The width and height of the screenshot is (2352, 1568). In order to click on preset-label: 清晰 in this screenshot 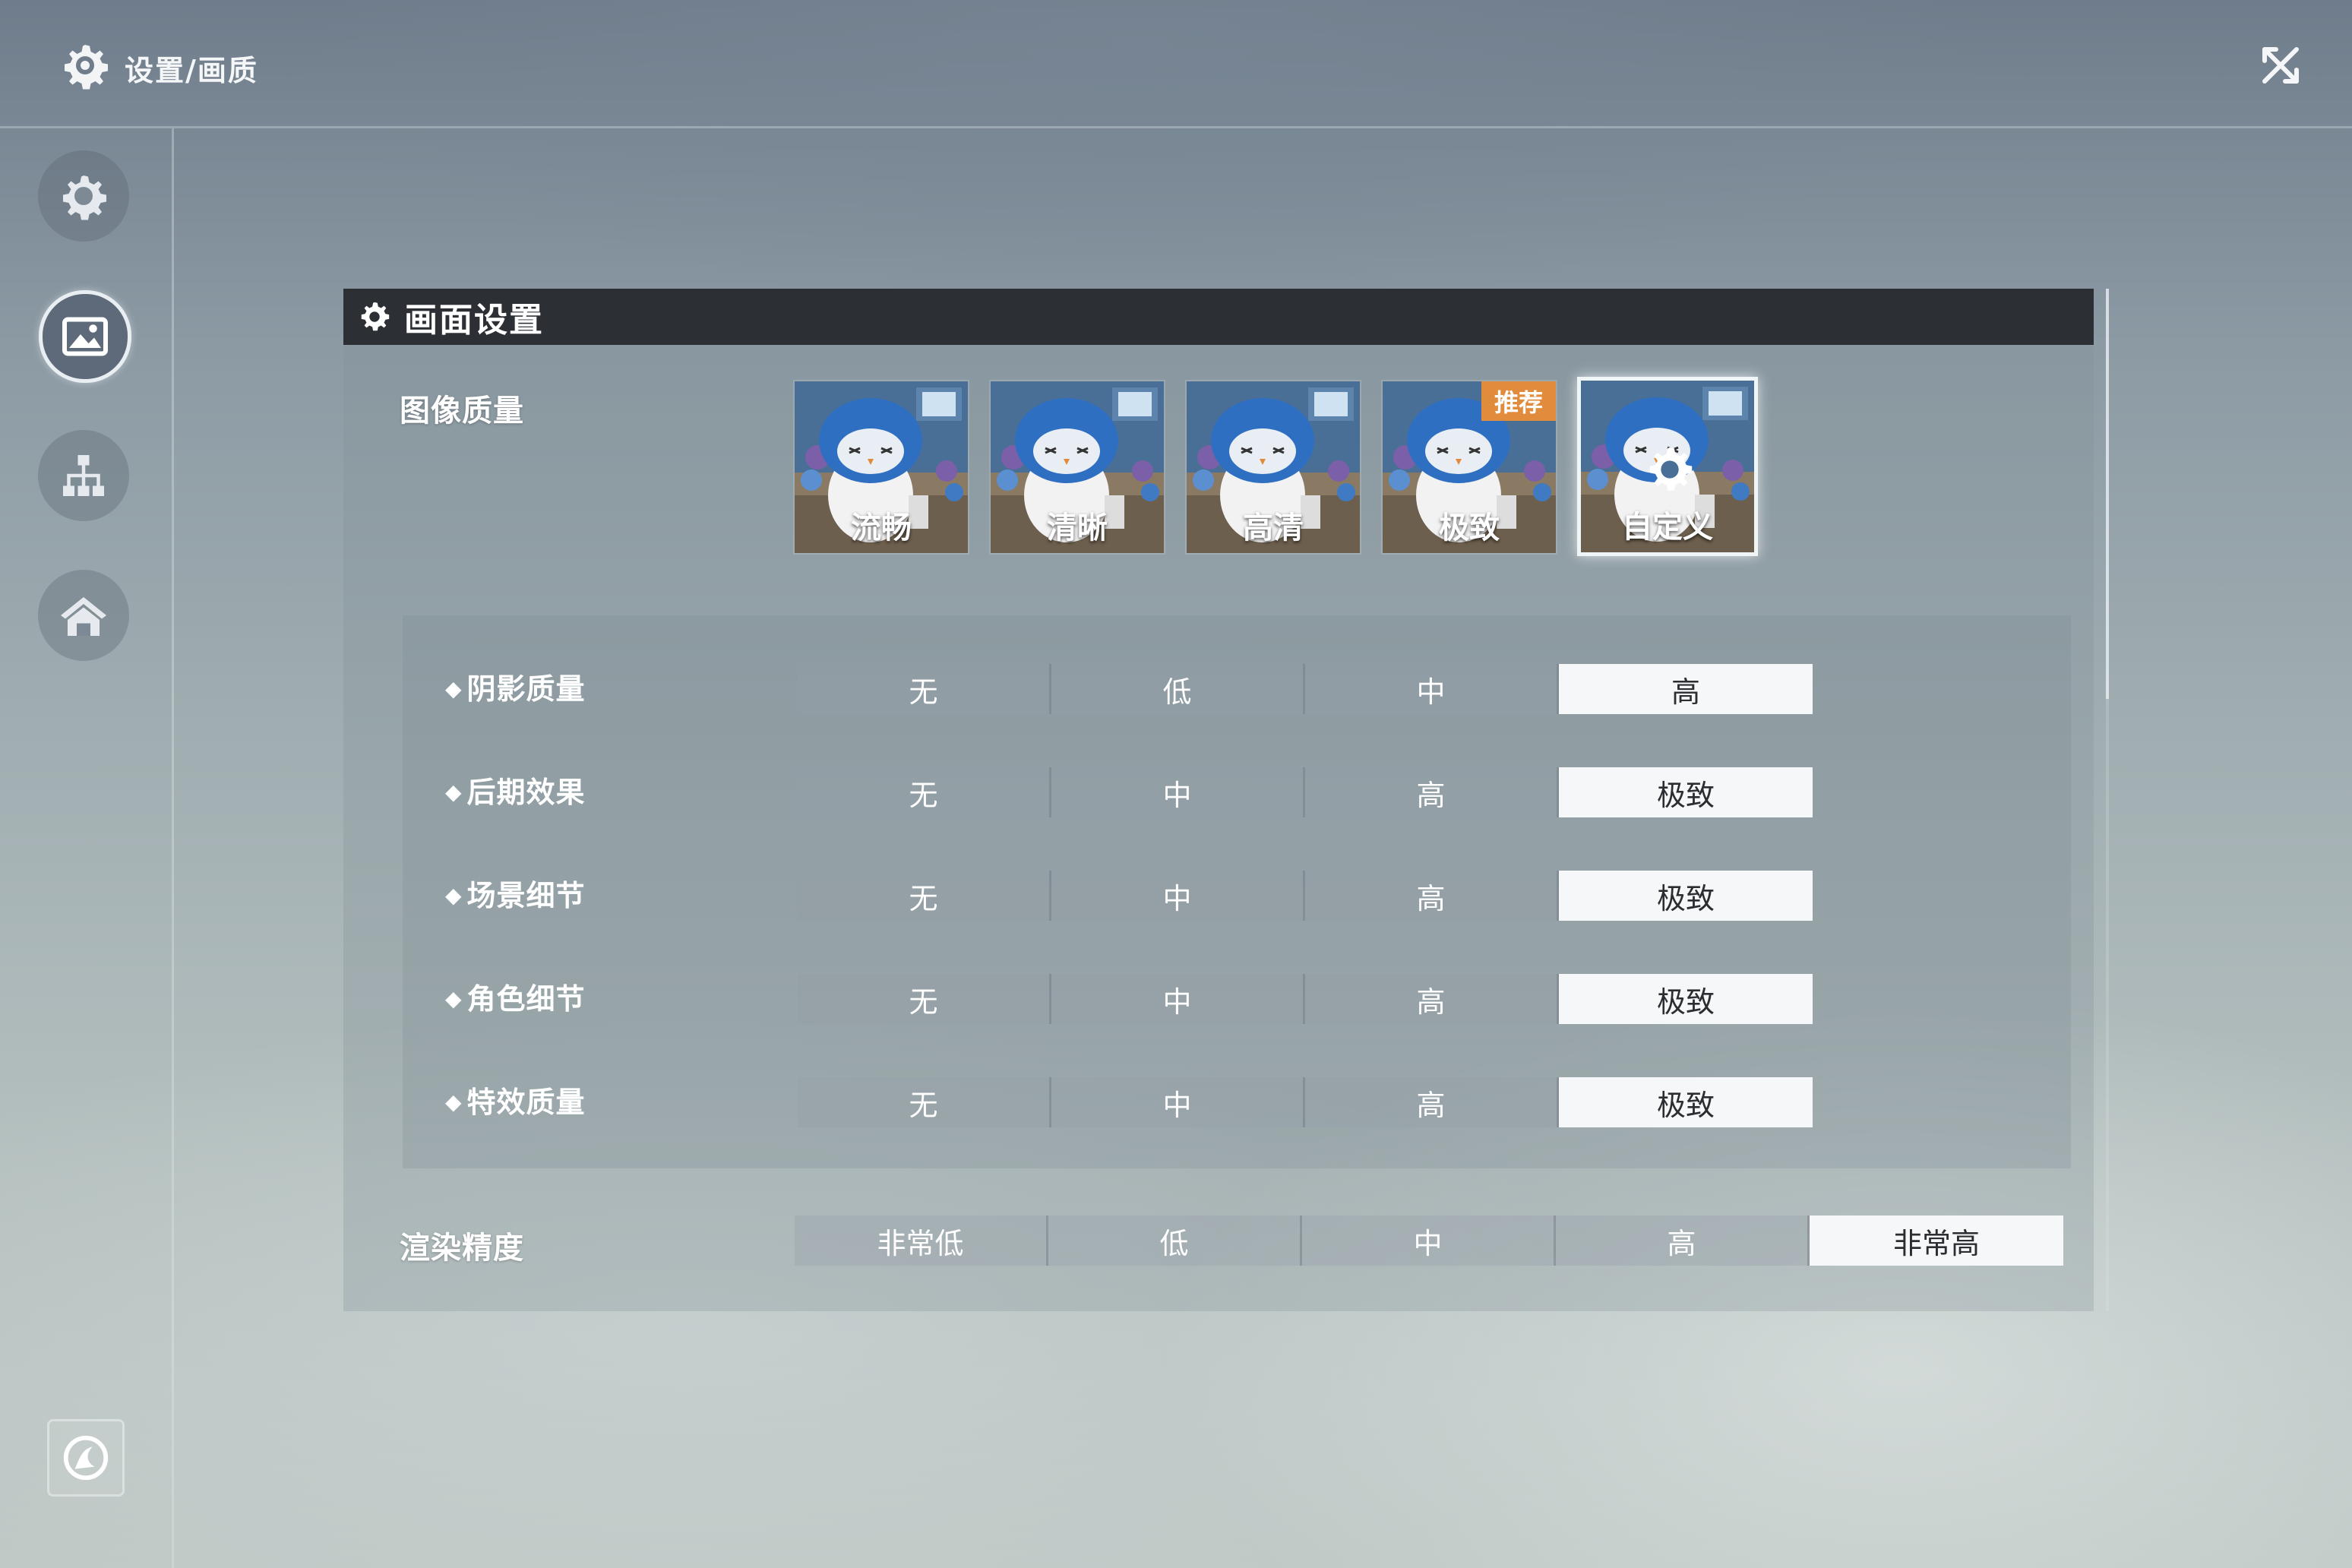, I will do `click(1077, 528)`.